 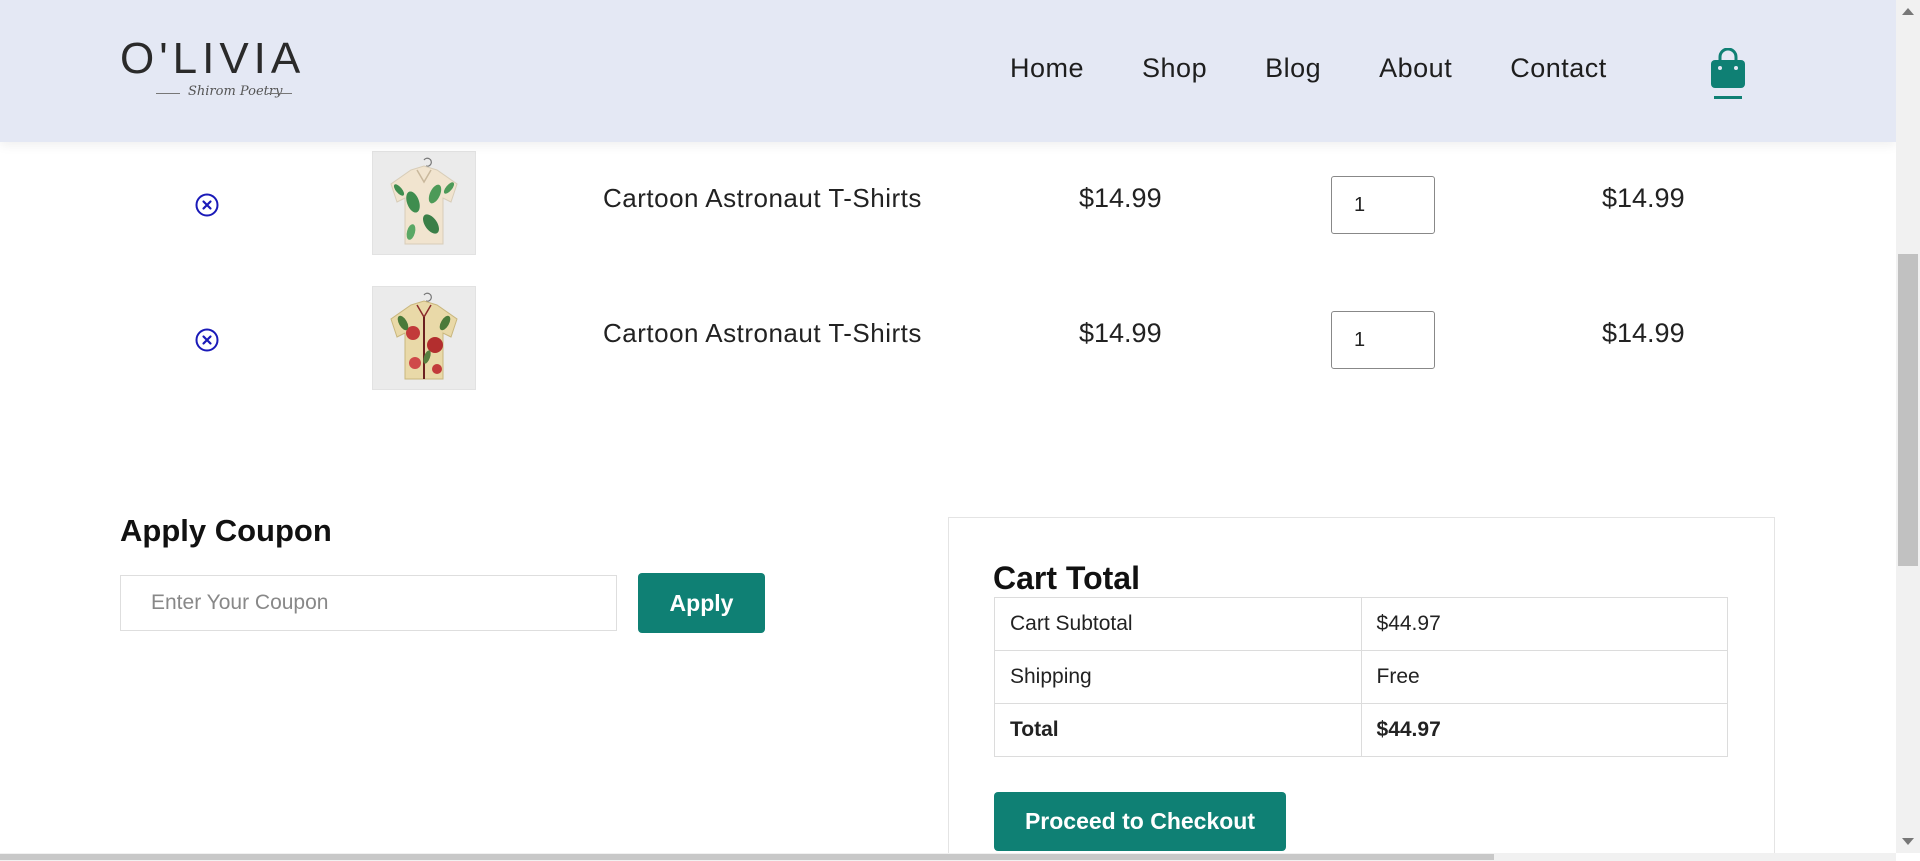 I want to click on total-row: Total $44.97, so click(x=1361, y=730).